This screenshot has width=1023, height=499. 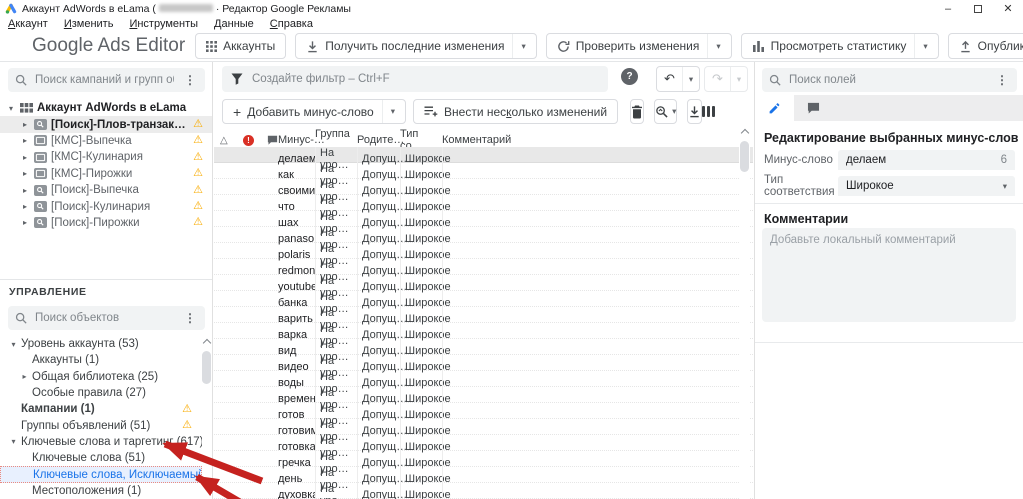 What do you see at coordinates (813, 108) in the screenshot?
I see `tab-comments` at bounding box center [813, 108].